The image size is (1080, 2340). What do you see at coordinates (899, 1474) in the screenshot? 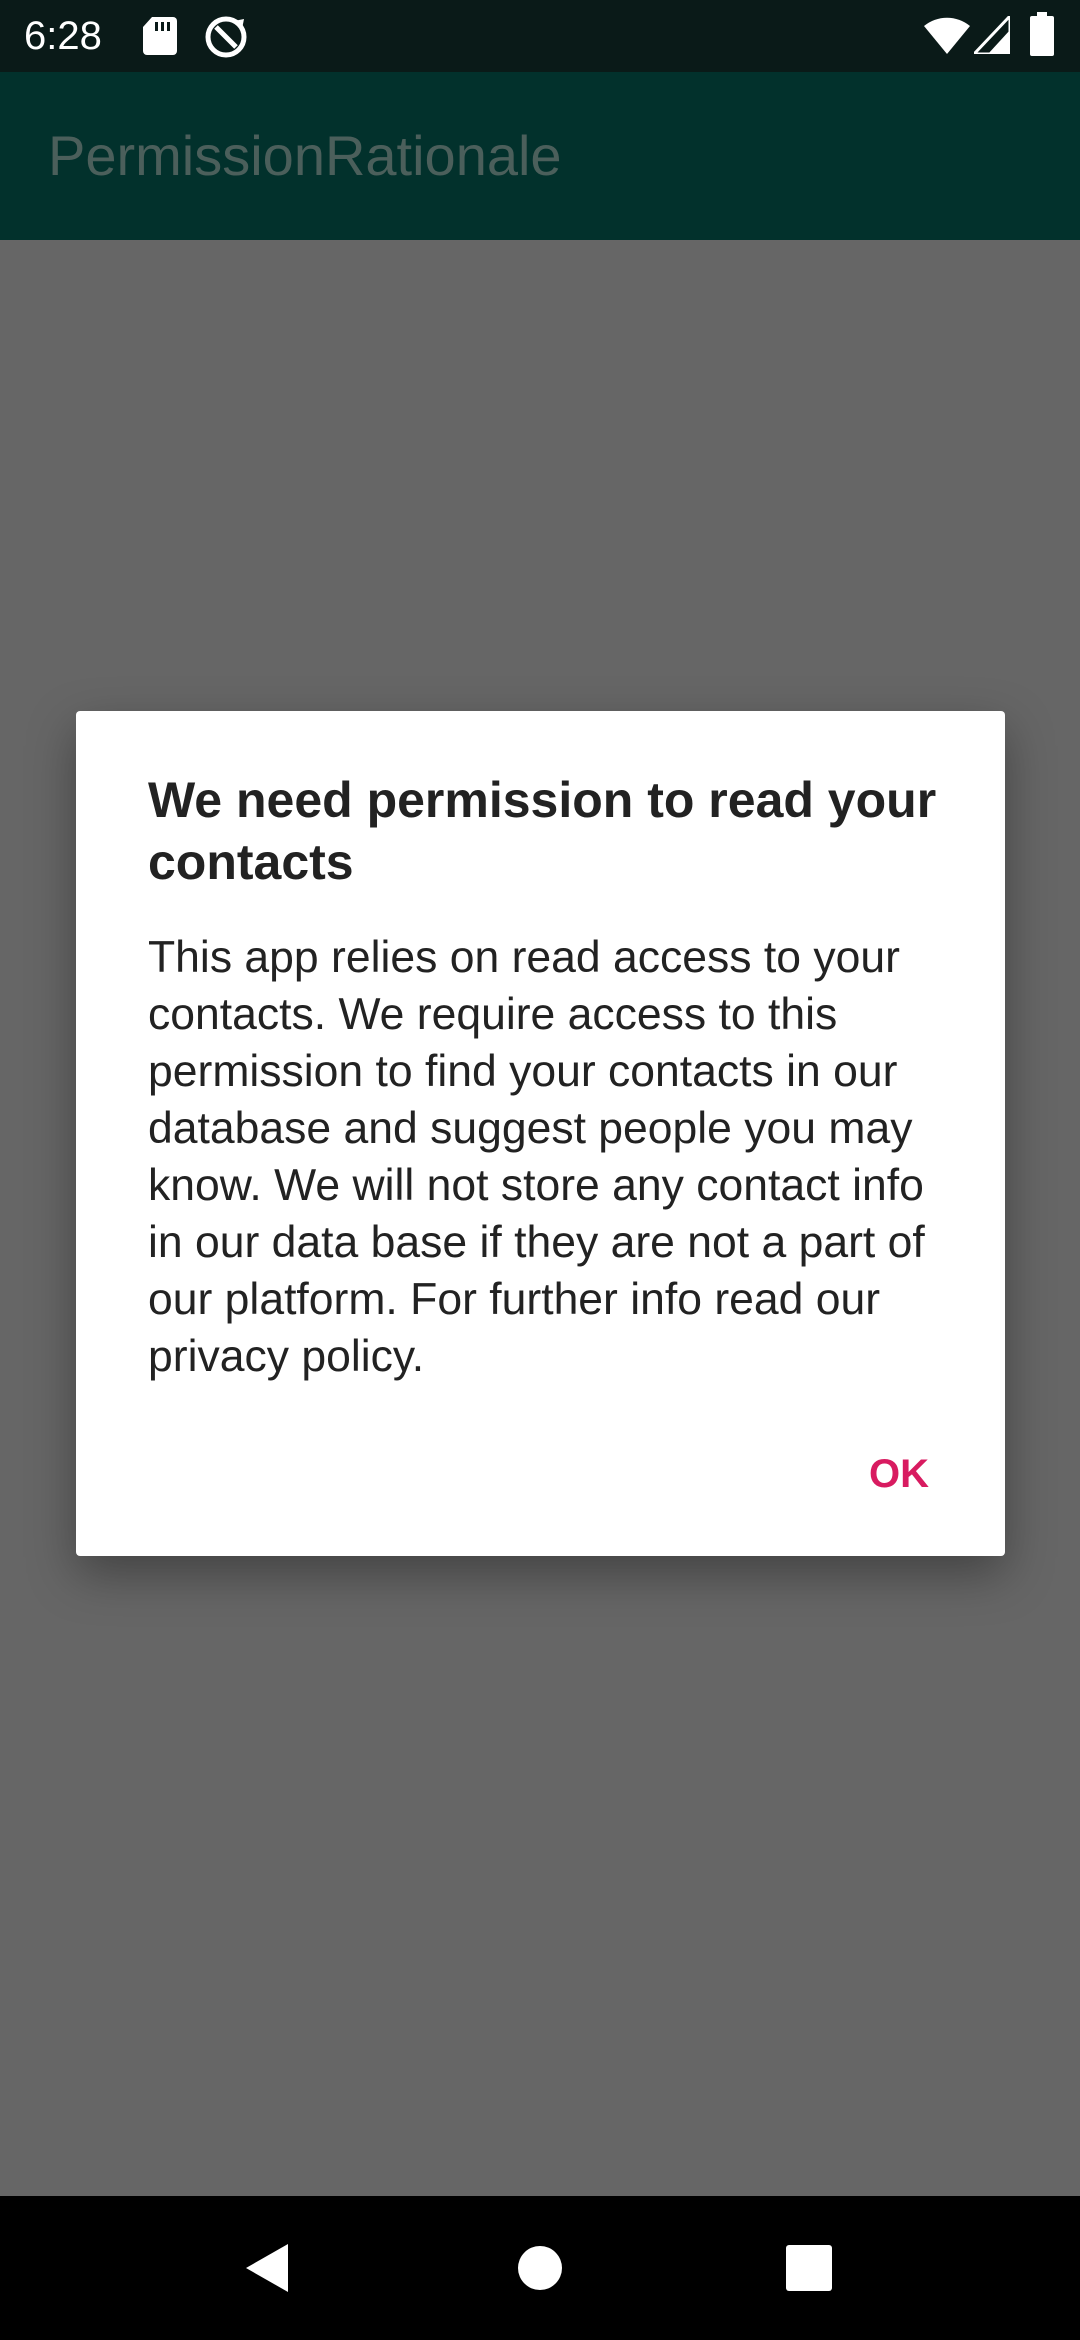
I see `ok-button: OK` at bounding box center [899, 1474].